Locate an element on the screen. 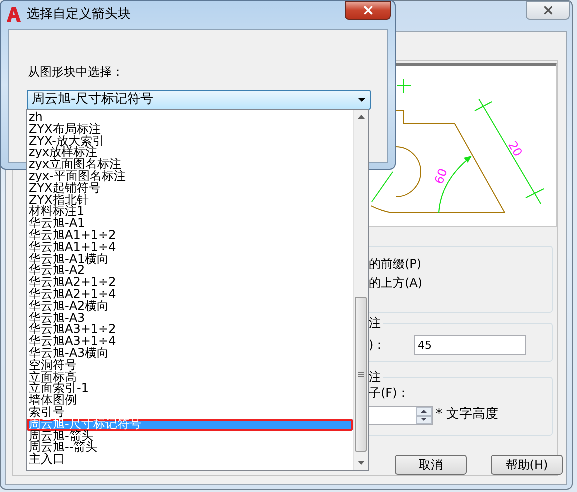 This screenshot has width=577, height=492. spinner is located at coordinates (424, 415).